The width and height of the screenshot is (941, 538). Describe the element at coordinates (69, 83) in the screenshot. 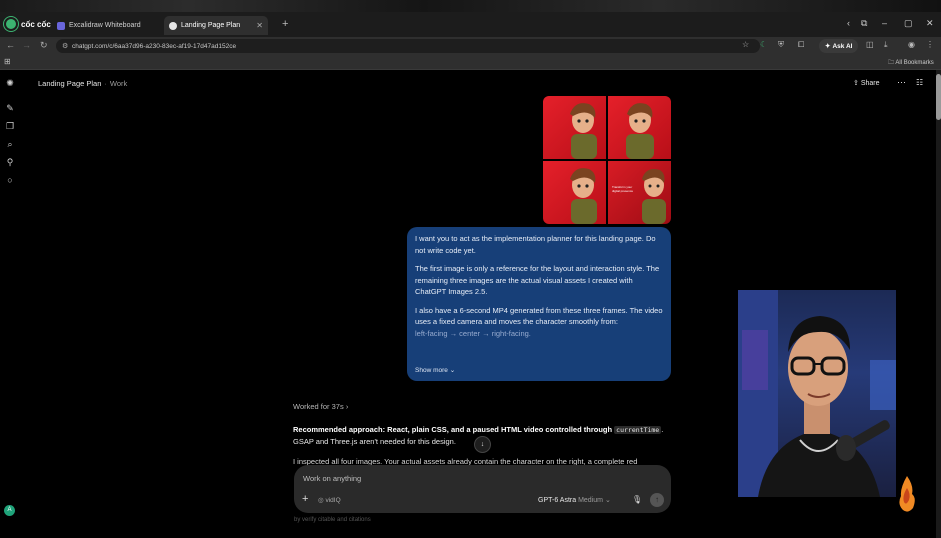

I see `page-title: Landing Page Plan` at that location.